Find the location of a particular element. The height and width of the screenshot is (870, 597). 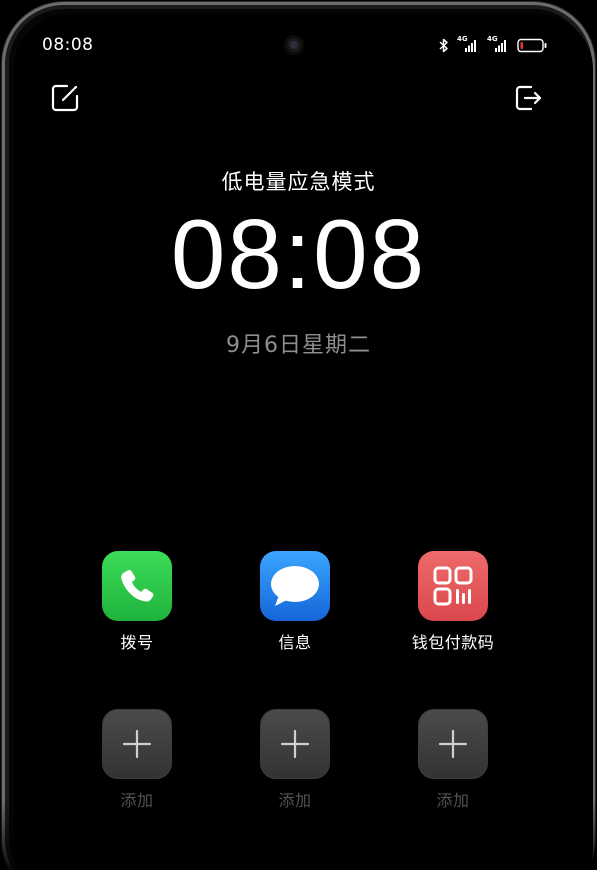

add-app-slot-3: 添加 is located at coordinates (453, 760).